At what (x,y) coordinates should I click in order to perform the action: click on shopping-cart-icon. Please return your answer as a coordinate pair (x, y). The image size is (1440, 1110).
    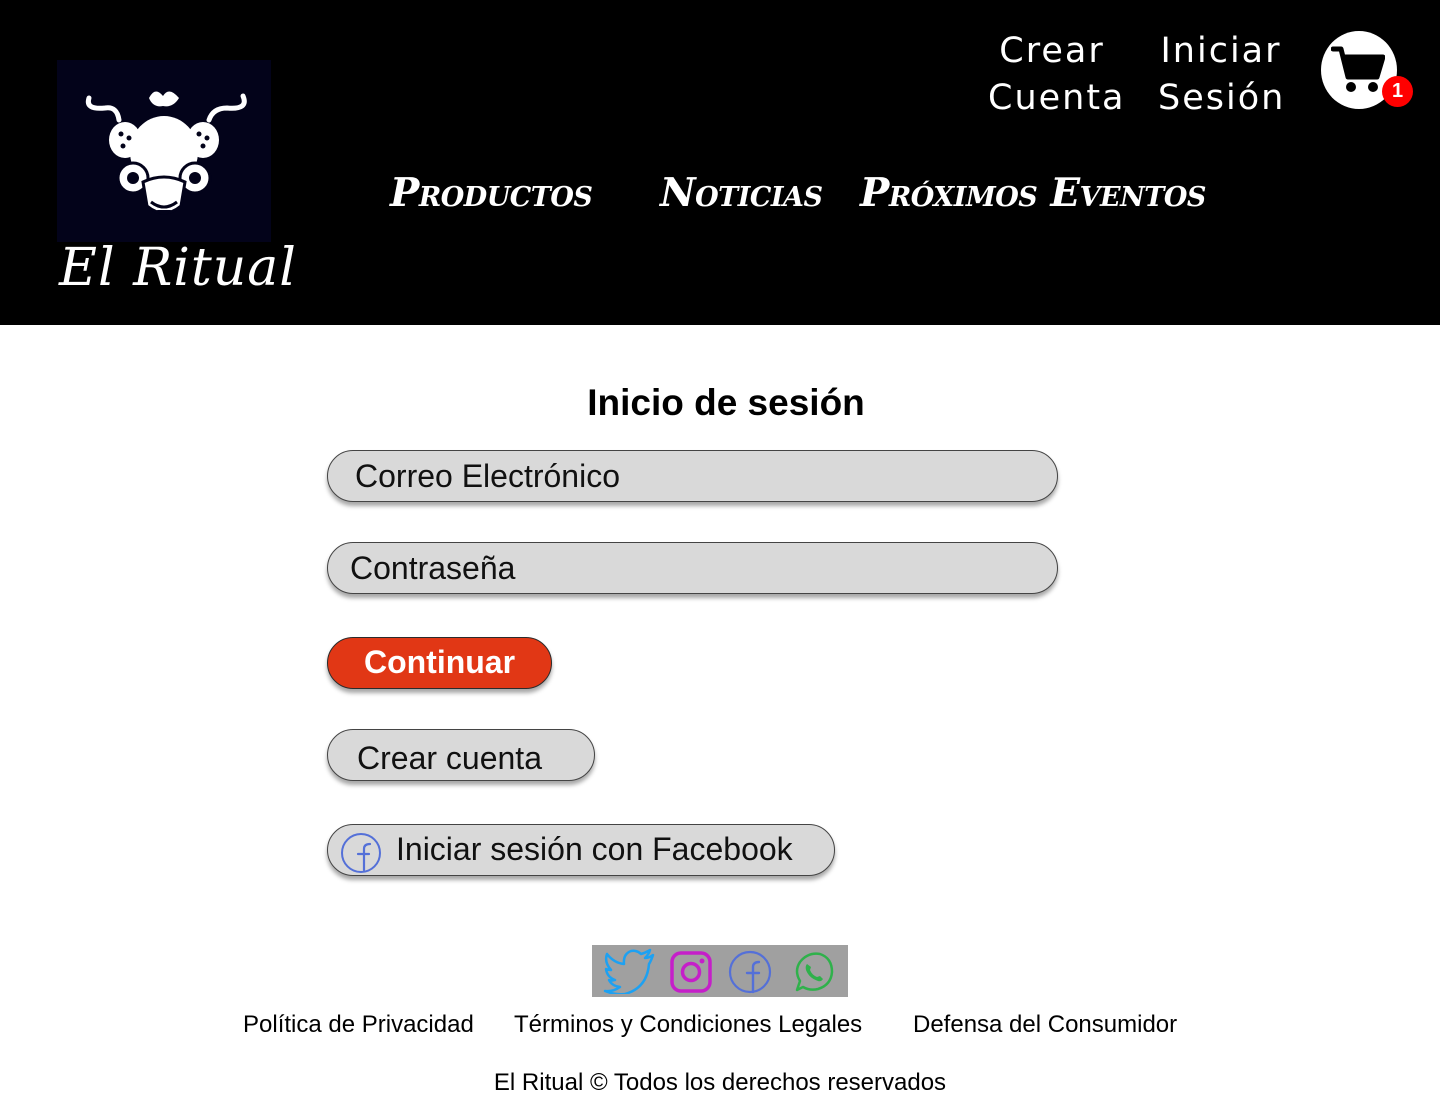
    Looking at the image, I should click on (1358, 69).